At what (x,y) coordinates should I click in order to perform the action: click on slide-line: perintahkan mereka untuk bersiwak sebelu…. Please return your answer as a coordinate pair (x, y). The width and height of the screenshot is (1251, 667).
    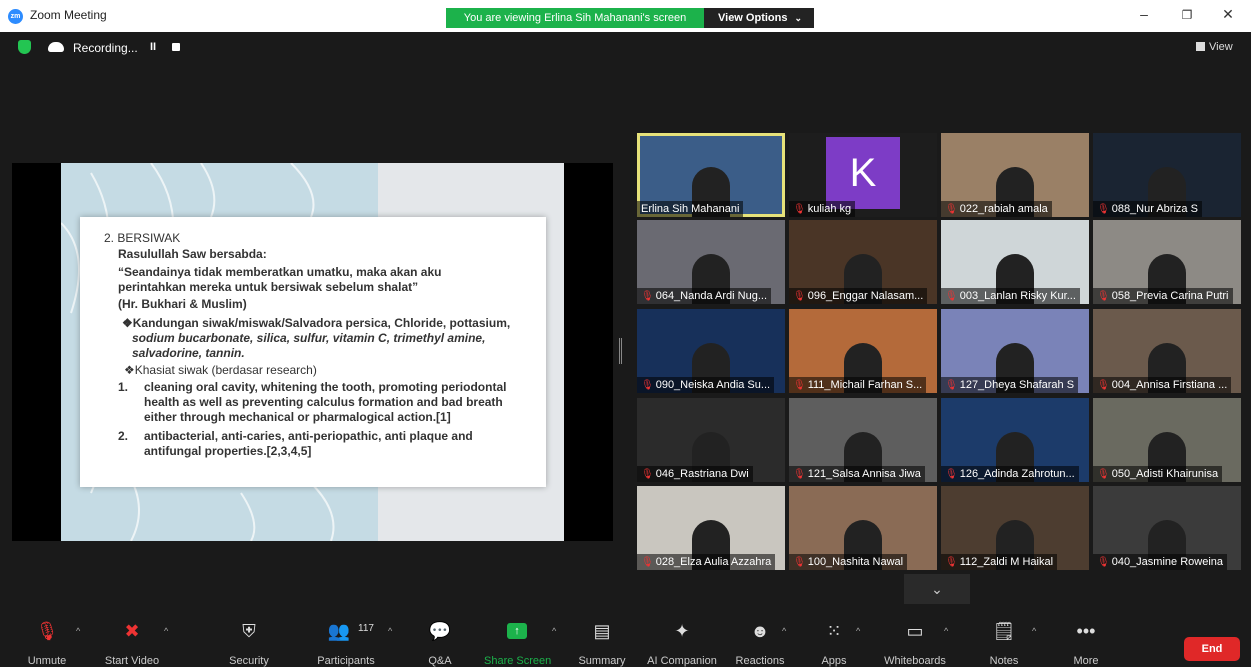
    Looking at the image, I should click on (268, 287).